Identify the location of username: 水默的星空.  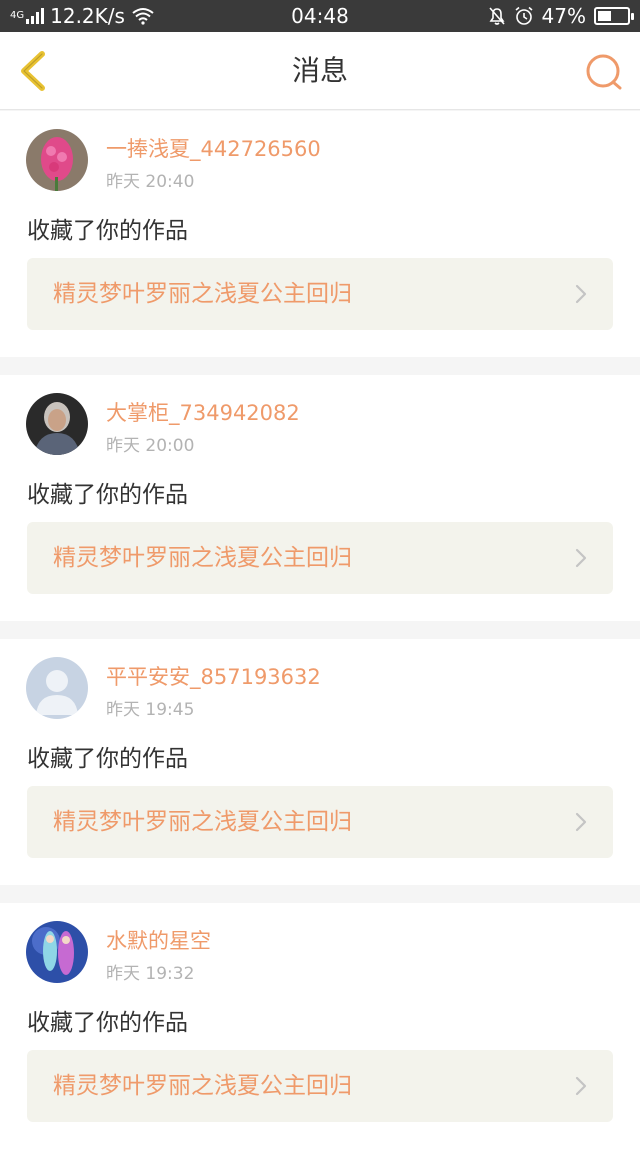
(158, 940).